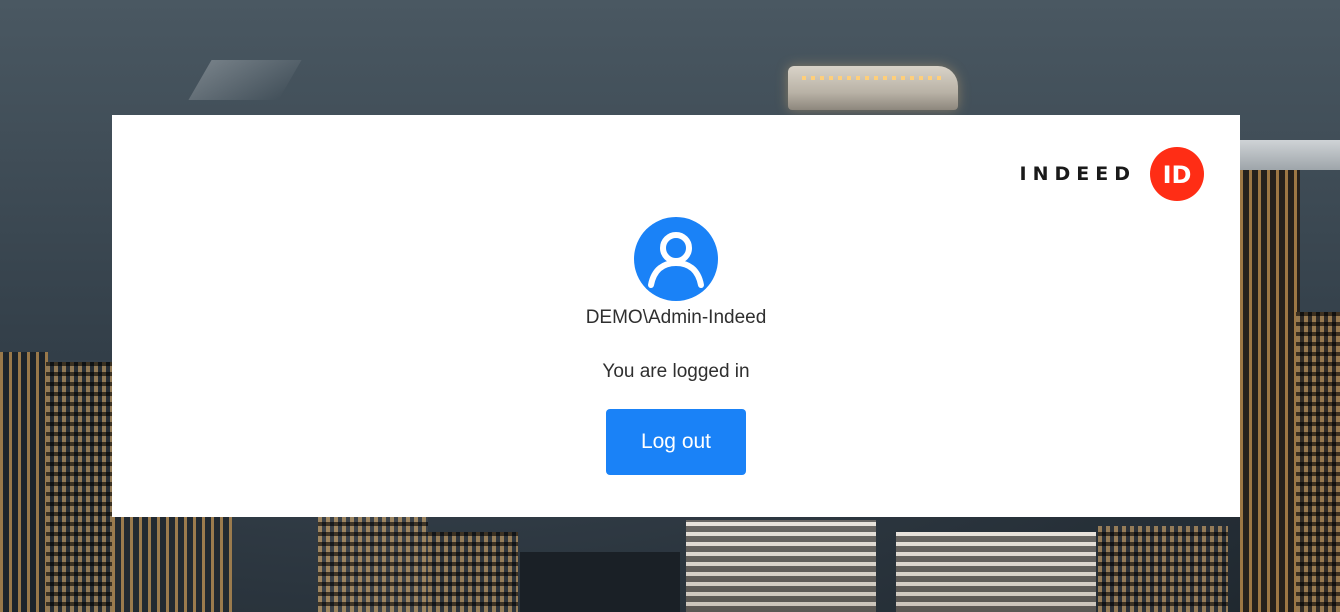 The width and height of the screenshot is (1340, 612). I want to click on log-out-button: Log out, so click(676, 442).